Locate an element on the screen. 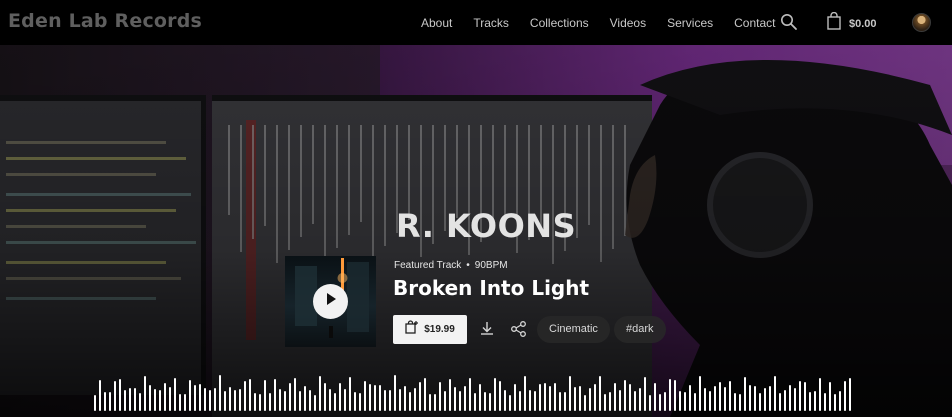 This screenshot has height=417, width=952. nav-contact: Contact is located at coordinates (754, 23).